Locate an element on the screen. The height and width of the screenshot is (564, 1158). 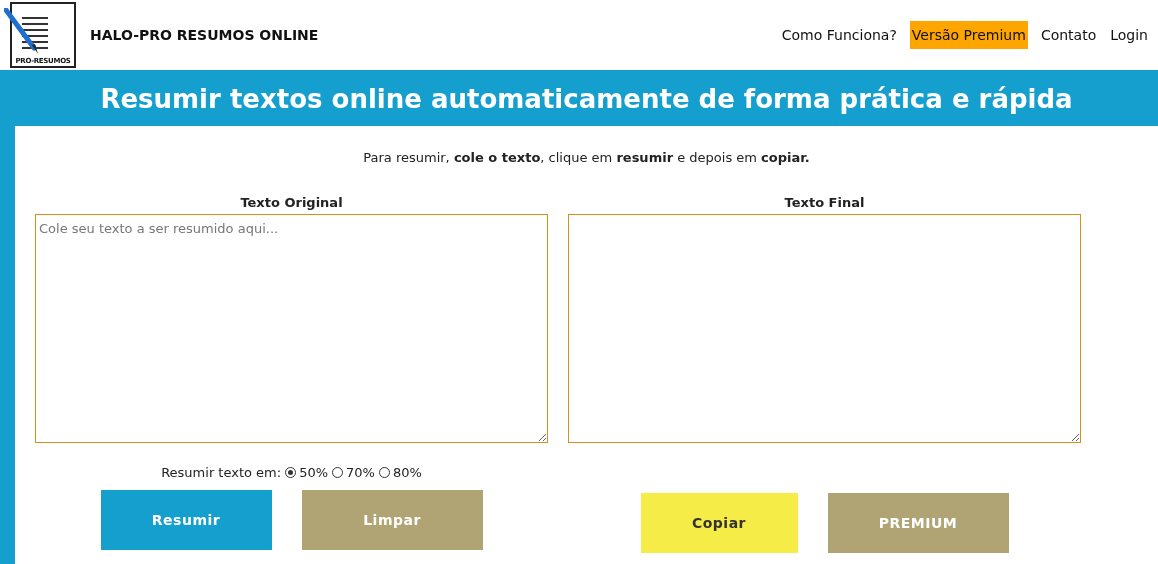
field-label: Texto Final is located at coordinates (824, 202).